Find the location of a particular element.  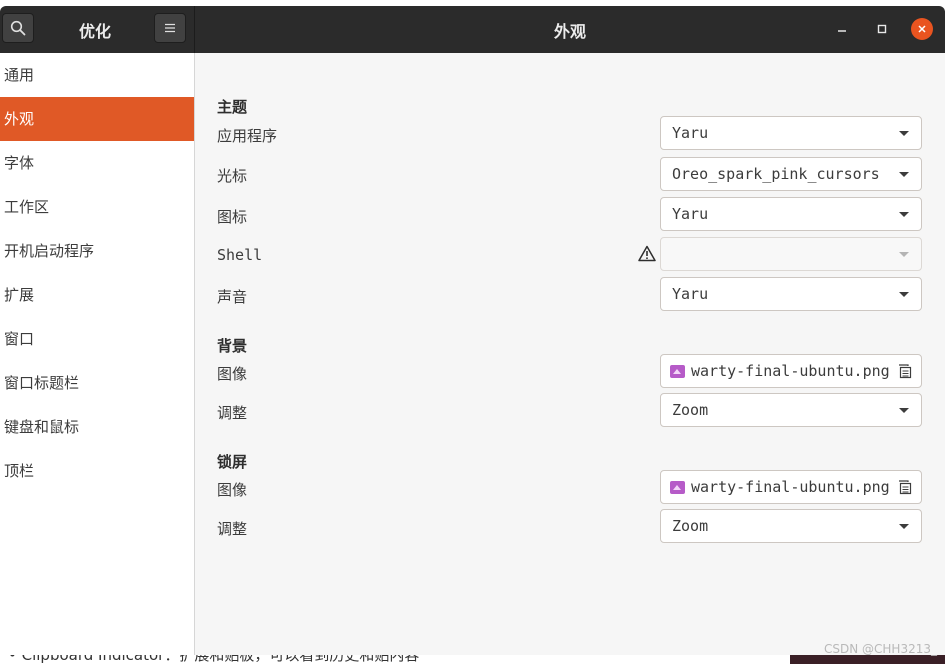

maximize-icon is located at coordinates (882, 29).